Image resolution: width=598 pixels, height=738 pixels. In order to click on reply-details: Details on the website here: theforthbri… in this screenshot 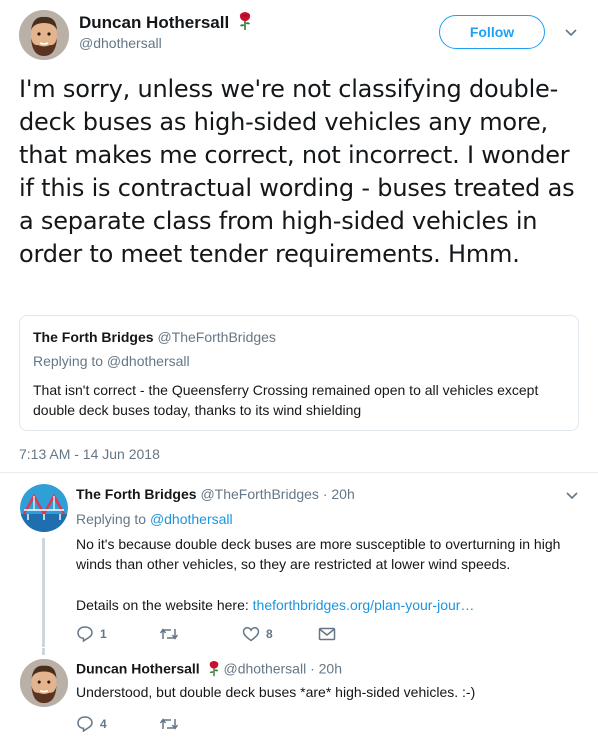, I will do `click(275, 605)`.